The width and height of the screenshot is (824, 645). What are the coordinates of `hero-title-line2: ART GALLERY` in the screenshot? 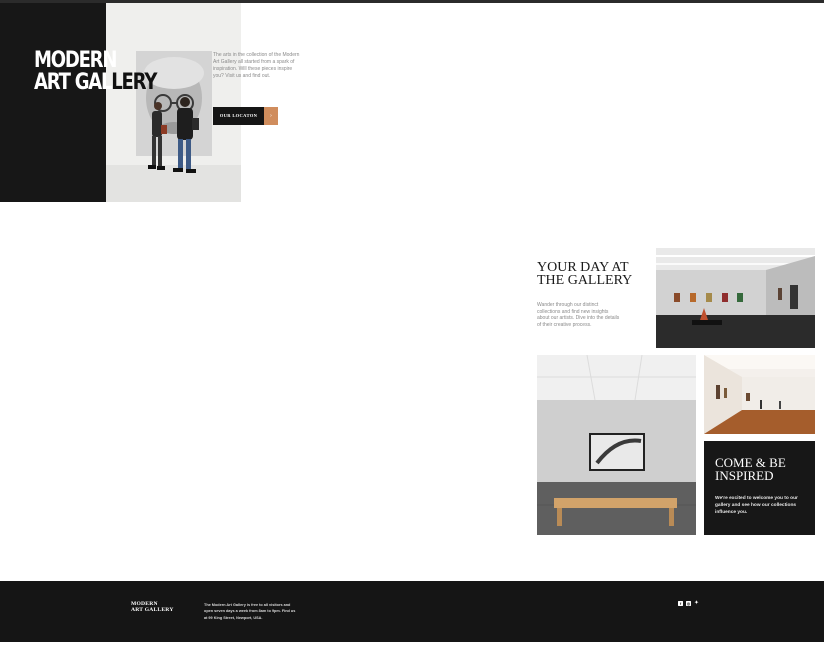 It's located at (95, 82).